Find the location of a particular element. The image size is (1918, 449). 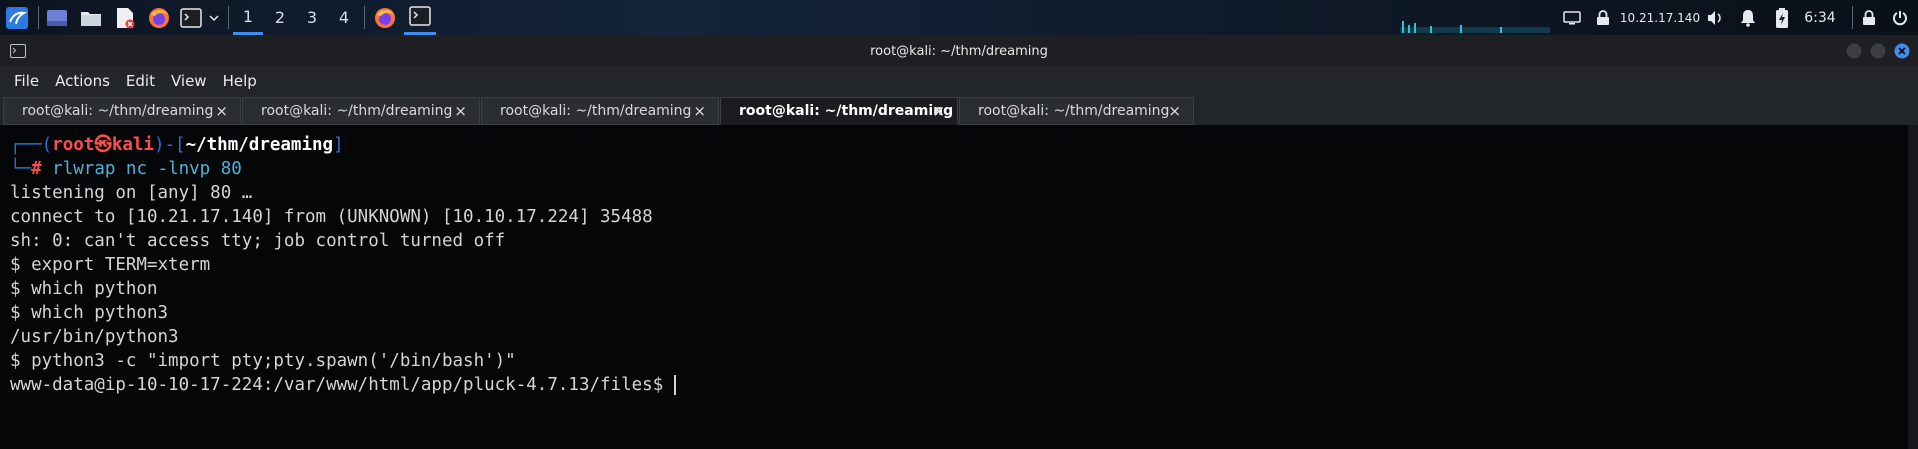

output-line: $ which python3 is located at coordinates (89, 313).